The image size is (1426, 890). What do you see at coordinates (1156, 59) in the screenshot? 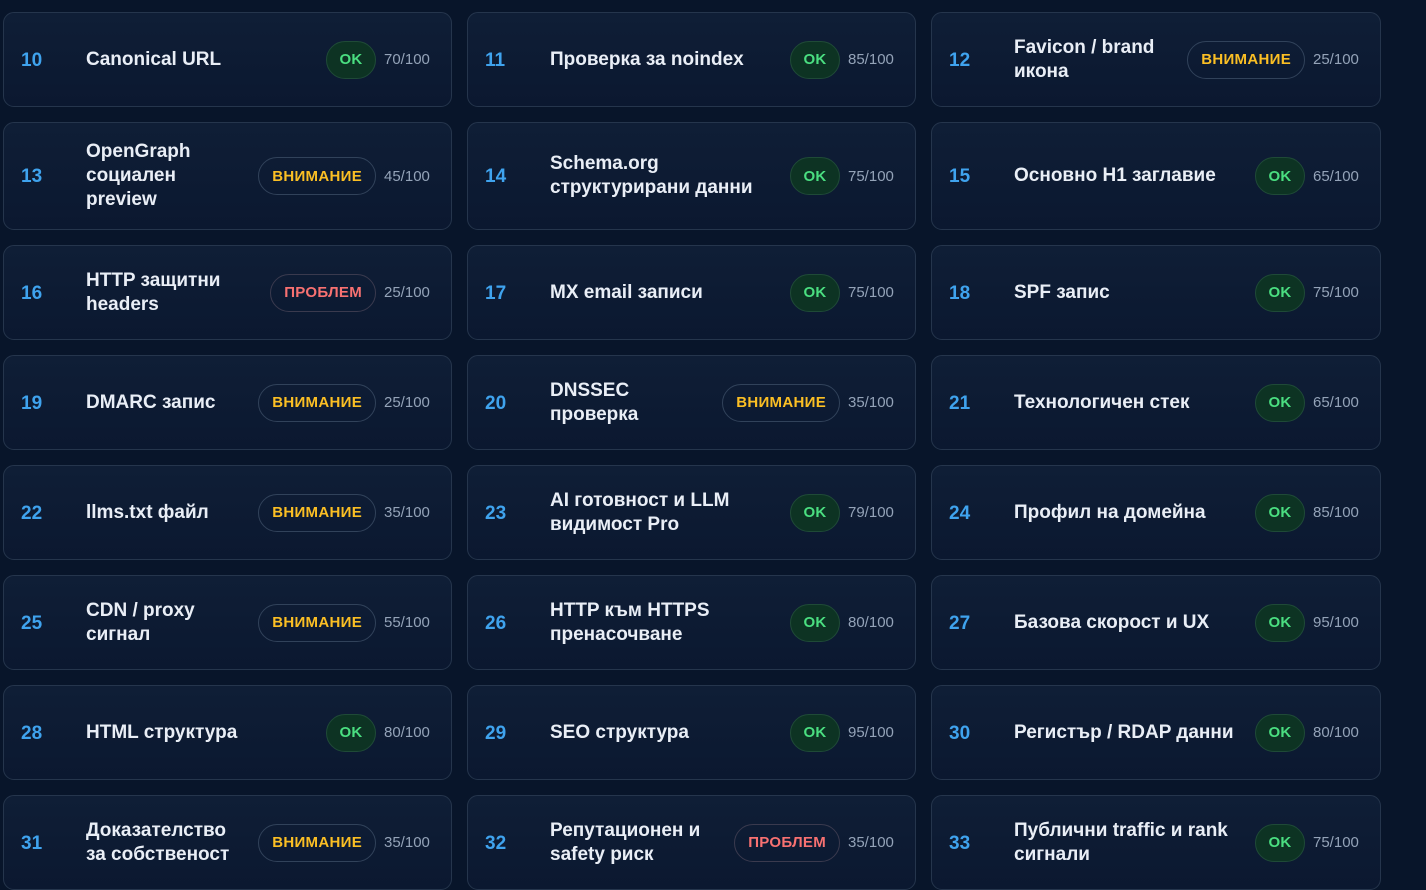
I see `check-card: 12 Favicon / brand икона ВНИМАНИЕ 25/100` at bounding box center [1156, 59].